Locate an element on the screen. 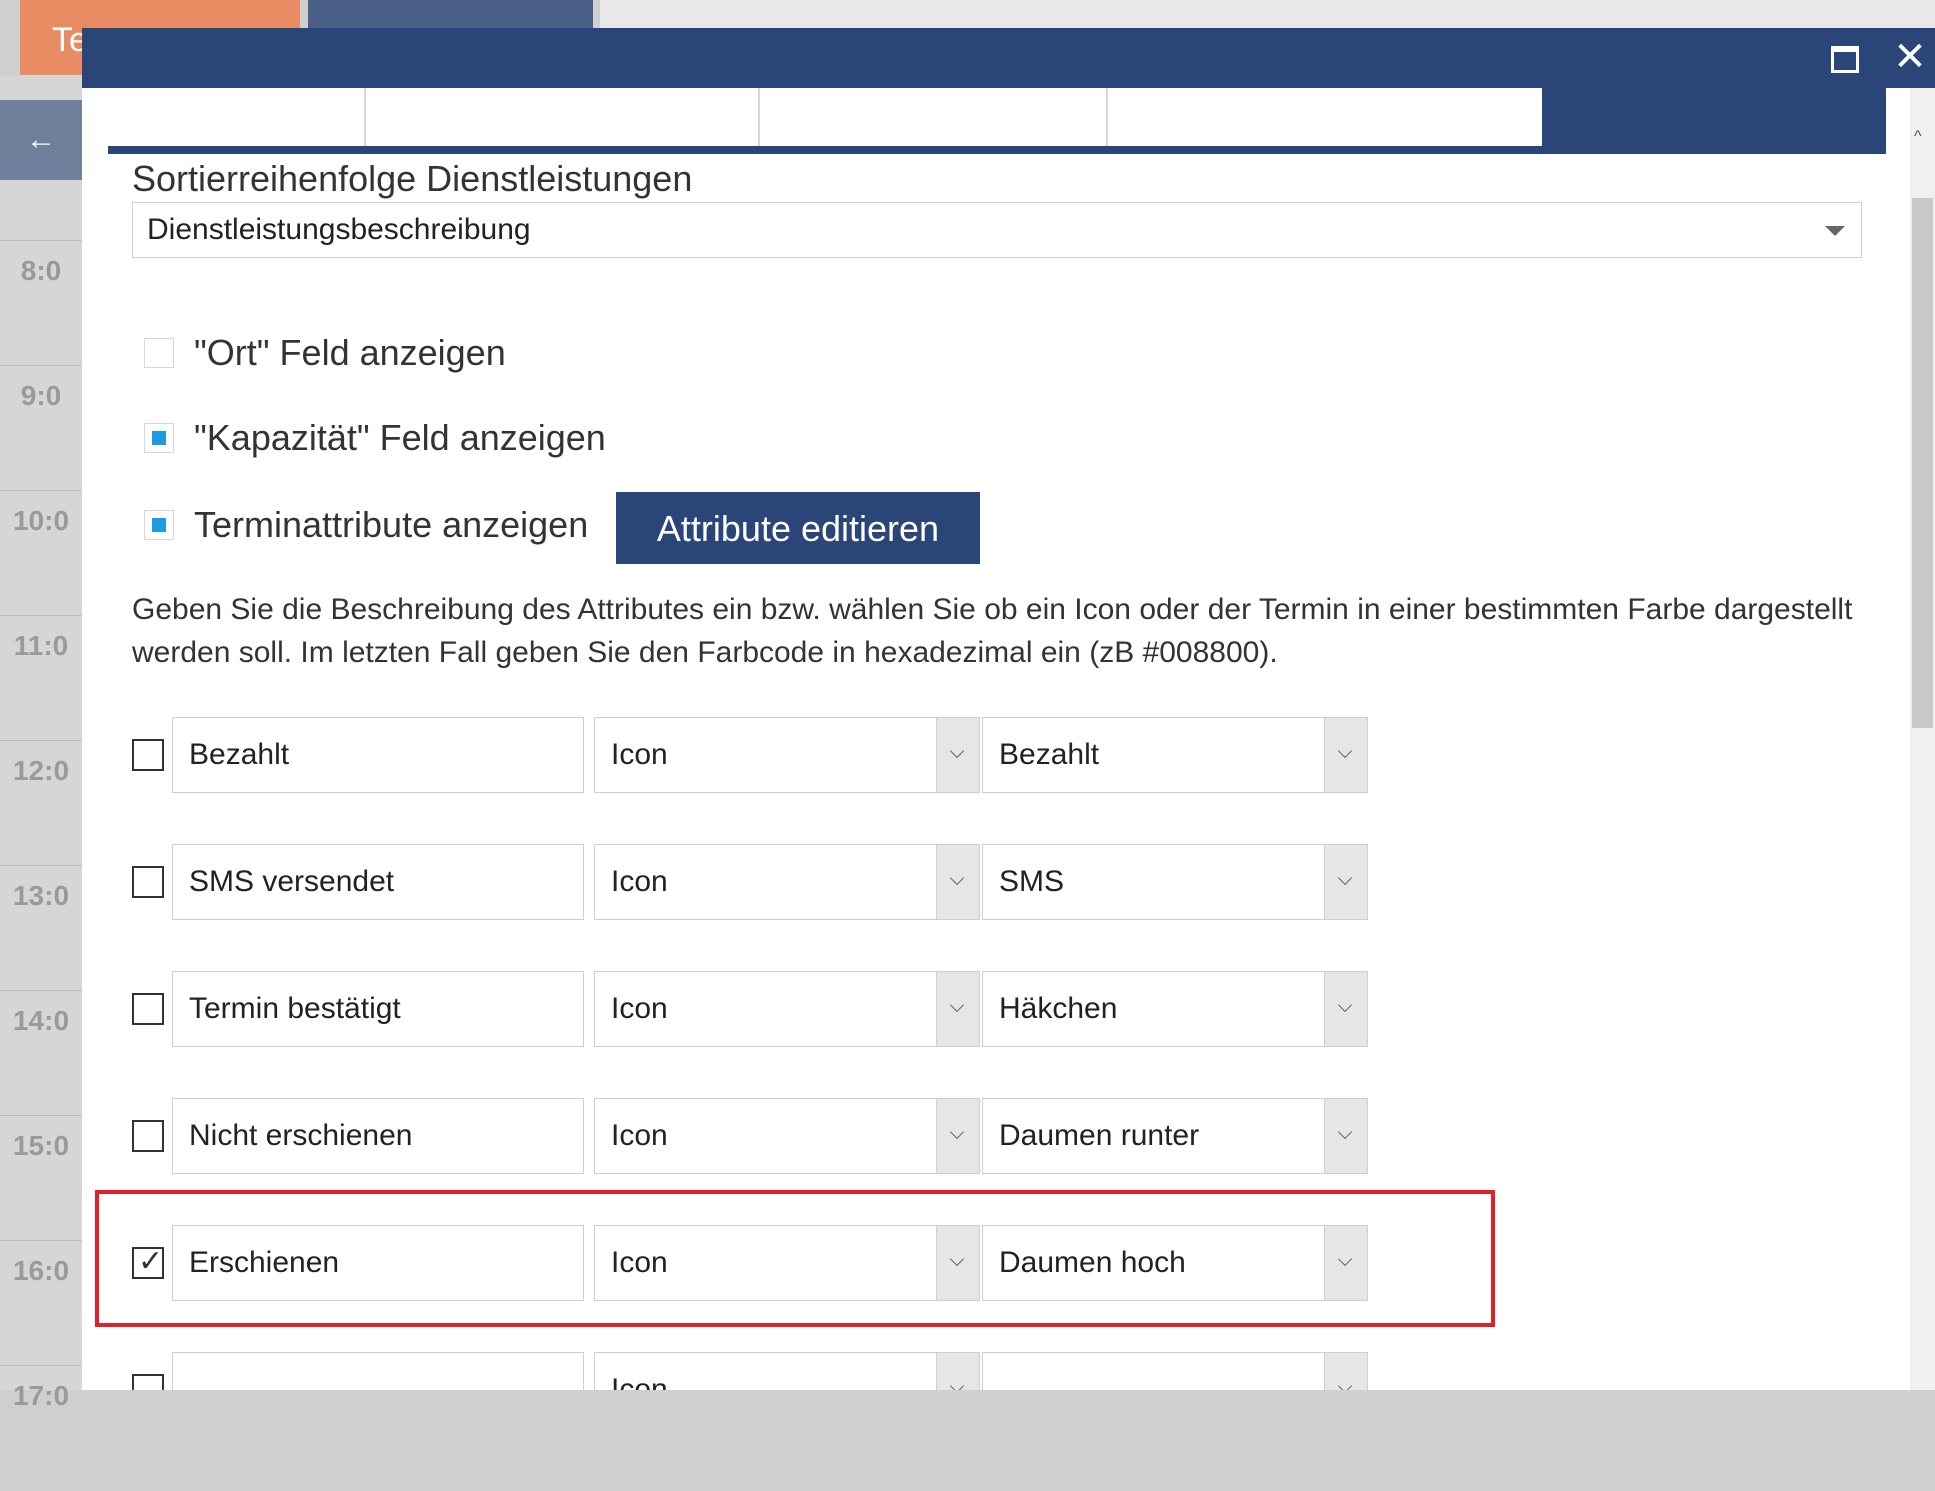 This screenshot has width=1935, height=1491. attribute-value-select: Häkchen is located at coordinates (1175, 1009).